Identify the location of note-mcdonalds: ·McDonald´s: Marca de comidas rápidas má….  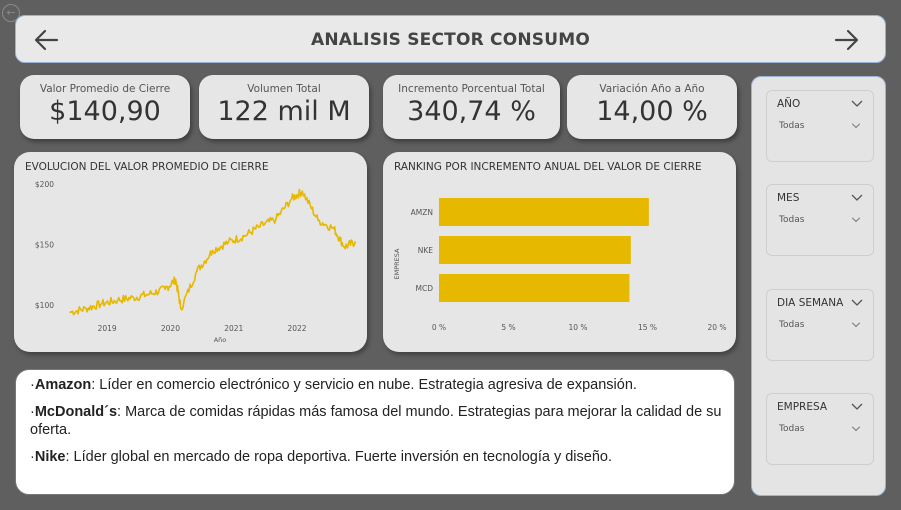
(376, 421).